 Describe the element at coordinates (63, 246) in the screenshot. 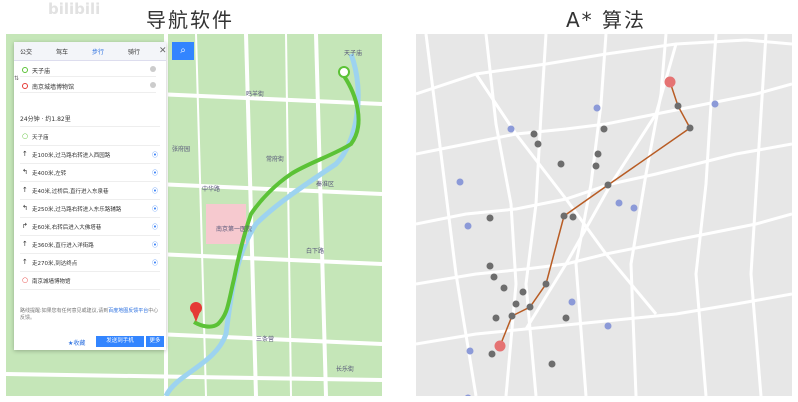

I see `step-text: 走360米,直行进入洋街路` at that location.